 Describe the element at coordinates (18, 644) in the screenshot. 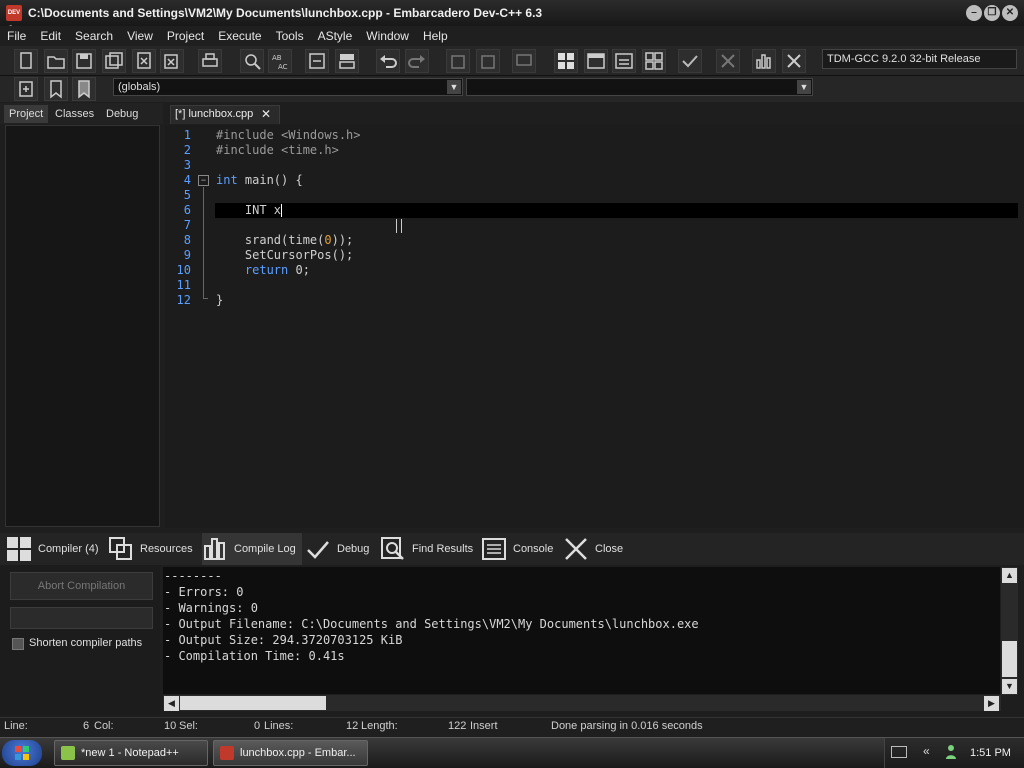

I see `shorten-paths-checkbox` at that location.